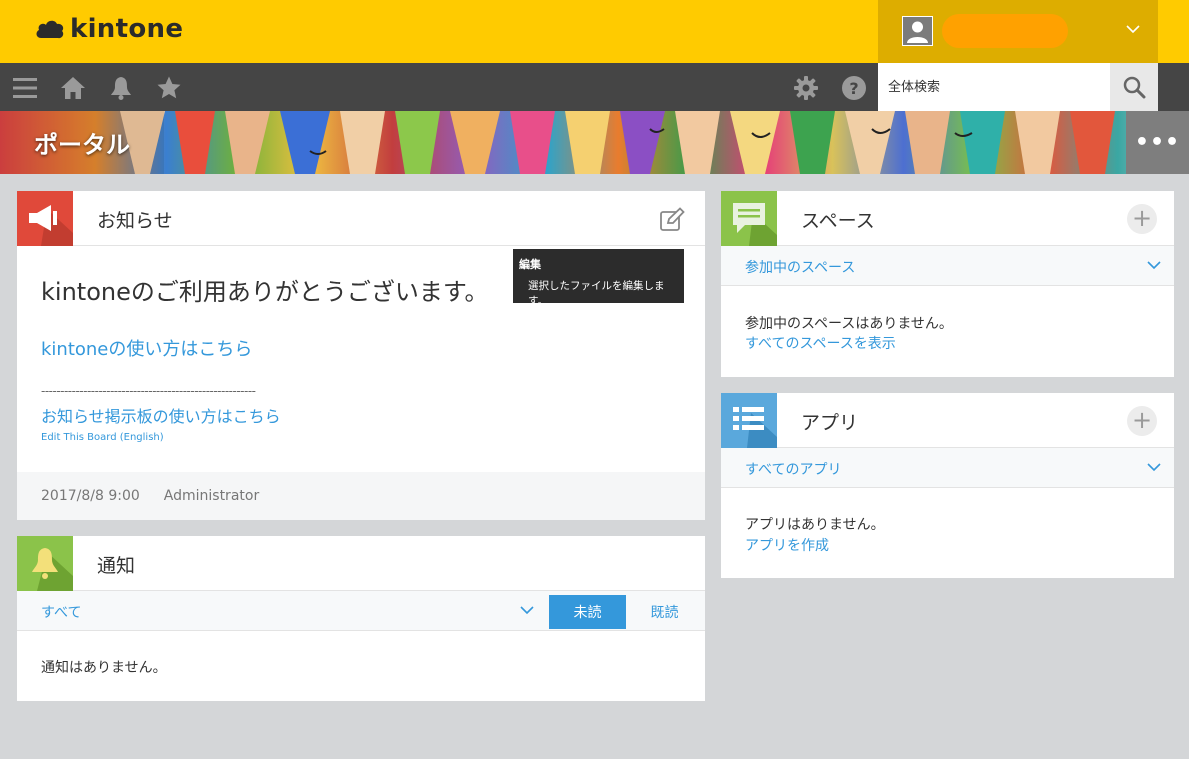 The height and width of the screenshot is (759, 1189). Describe the element at coordinates (815, 525) in the screenshot. I see `apps-empty-text: アプリはありません。` at that location.